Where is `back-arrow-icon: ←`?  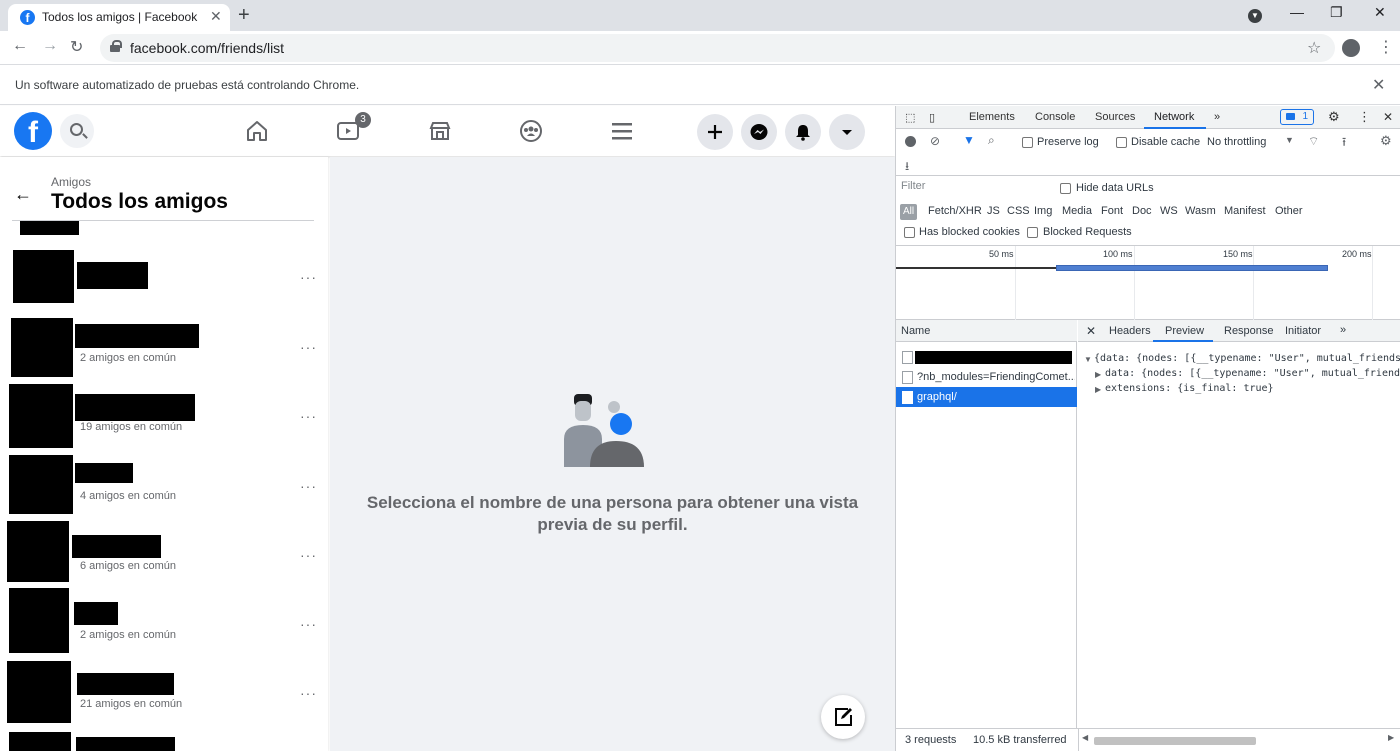
back-arrow-icon: ← is located at coordinates (23, 194).